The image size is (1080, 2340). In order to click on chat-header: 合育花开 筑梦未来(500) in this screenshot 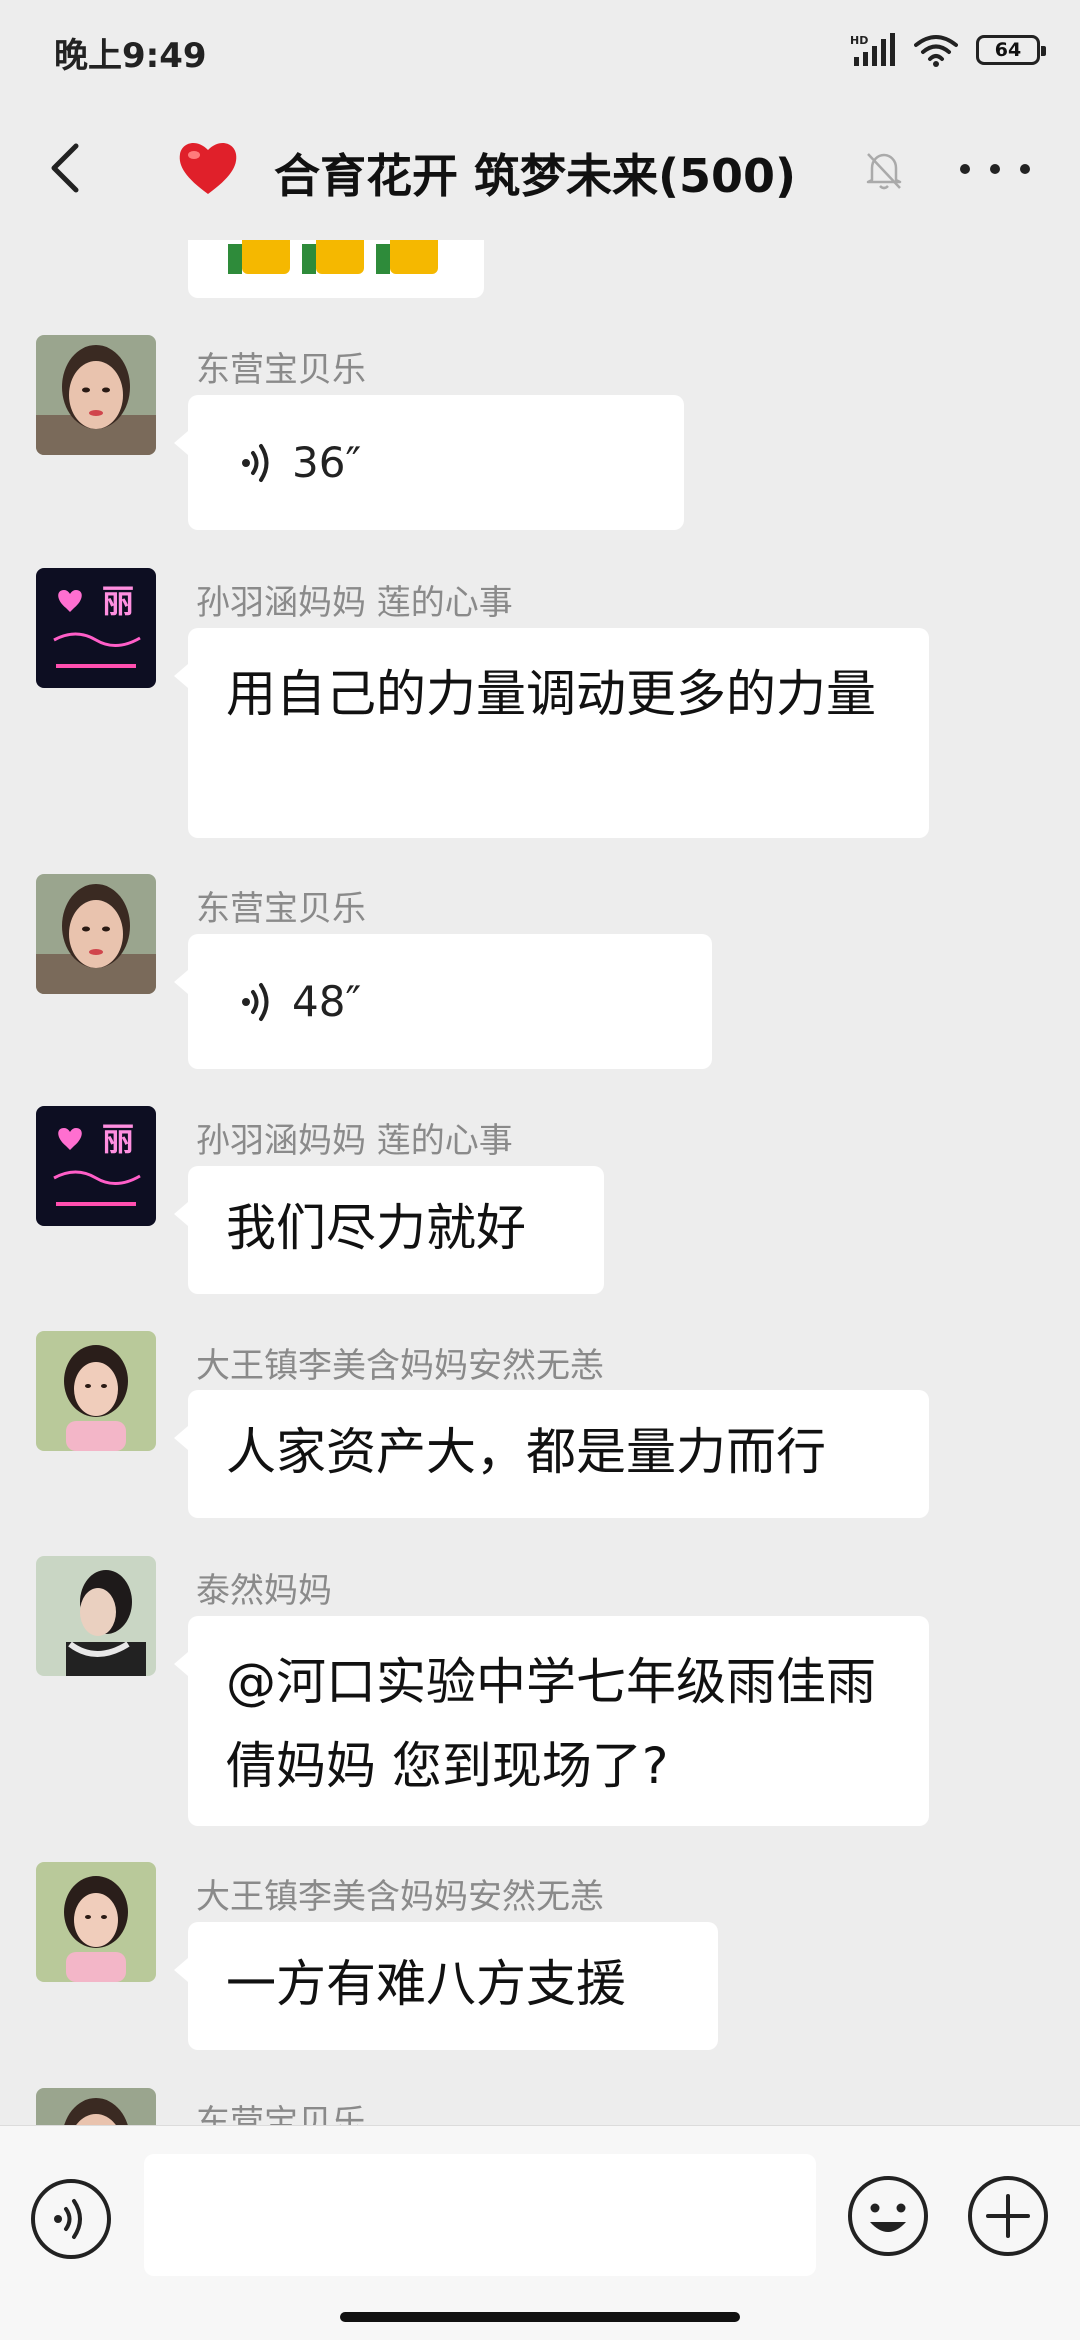, I will do `click(540, 170)`.